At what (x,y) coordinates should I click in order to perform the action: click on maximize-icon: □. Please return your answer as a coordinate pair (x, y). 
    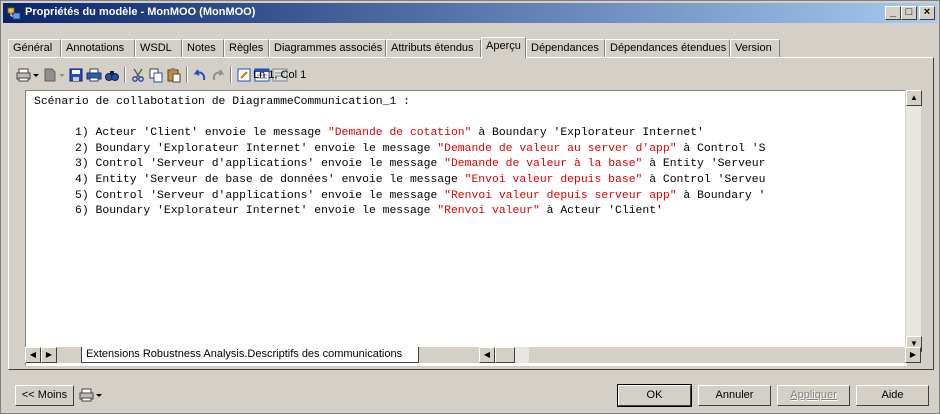
    Looking at the image, I should click on (909, 12).